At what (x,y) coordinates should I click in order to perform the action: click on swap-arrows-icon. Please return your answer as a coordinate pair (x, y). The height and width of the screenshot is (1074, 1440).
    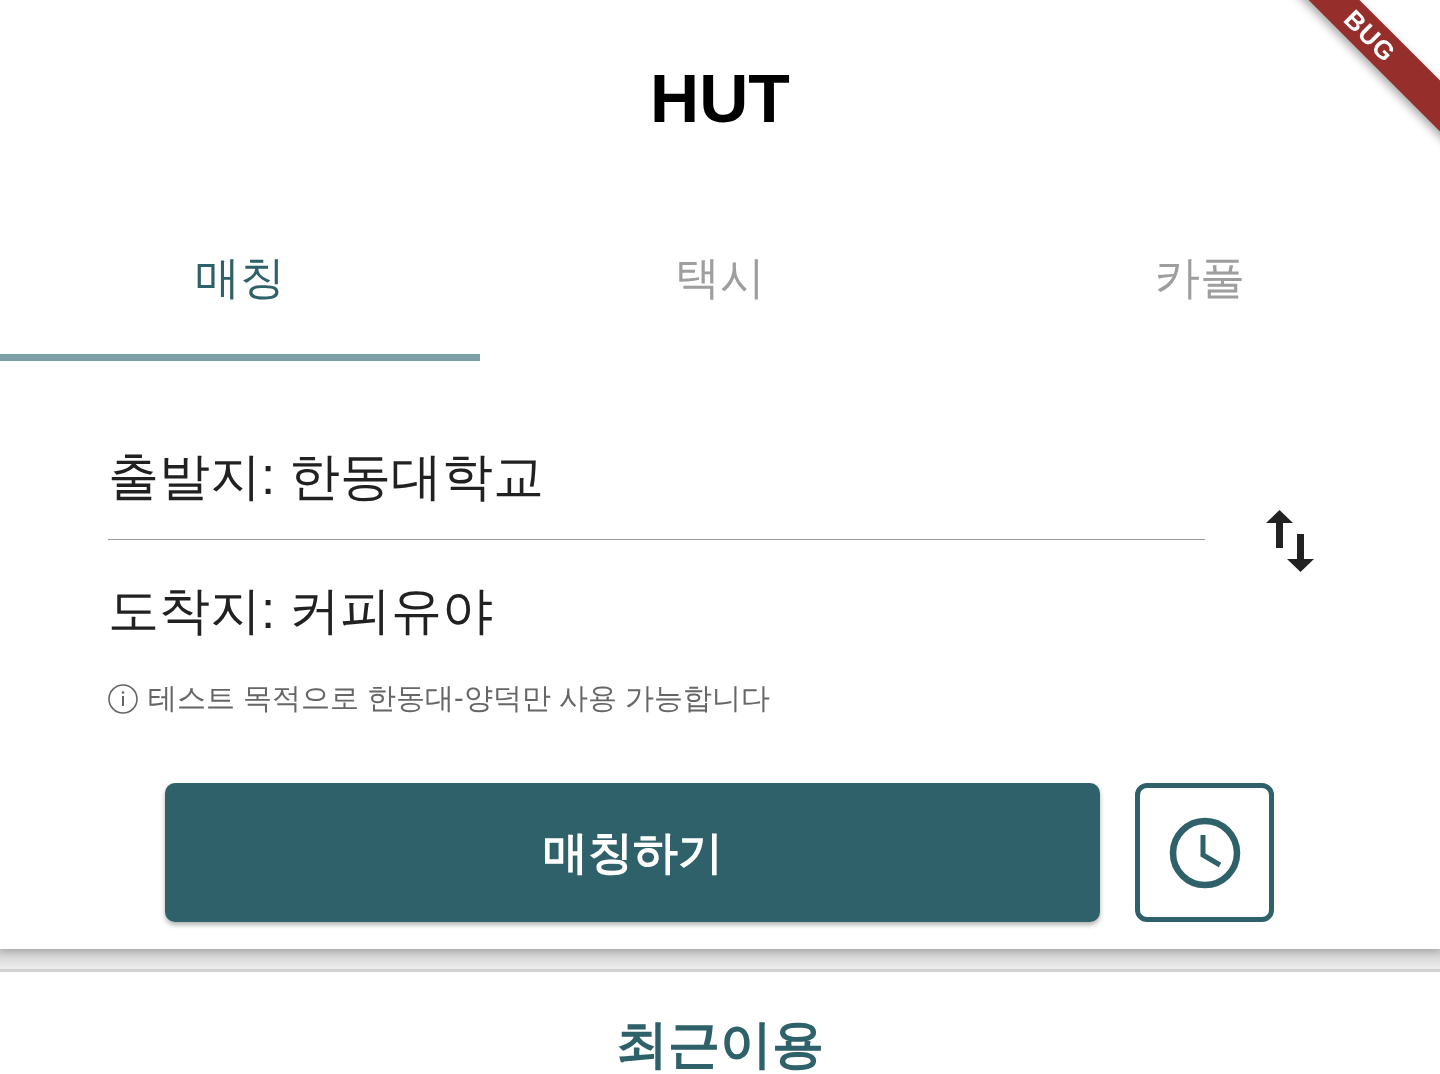
    Looking at the image, I should click on (1290, 541).